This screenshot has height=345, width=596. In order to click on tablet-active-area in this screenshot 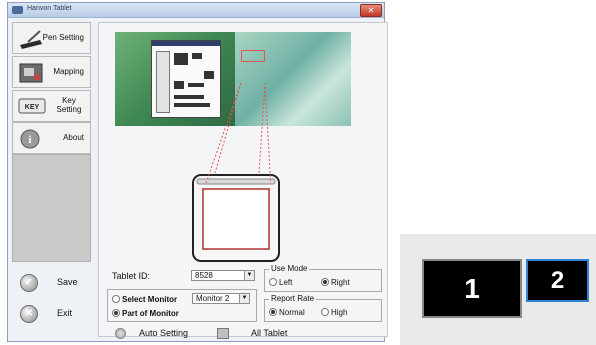, I will do `click(236, 219)`.